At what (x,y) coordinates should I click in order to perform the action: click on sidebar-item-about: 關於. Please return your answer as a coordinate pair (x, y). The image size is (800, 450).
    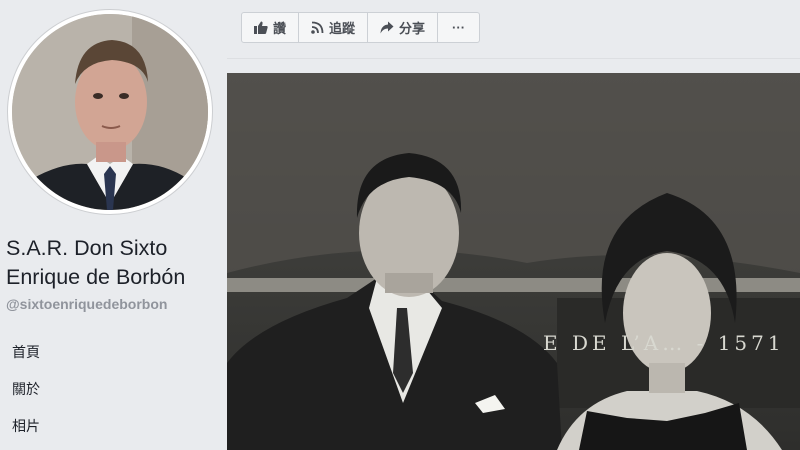
    Looking at the image, I should click on (113, 391).